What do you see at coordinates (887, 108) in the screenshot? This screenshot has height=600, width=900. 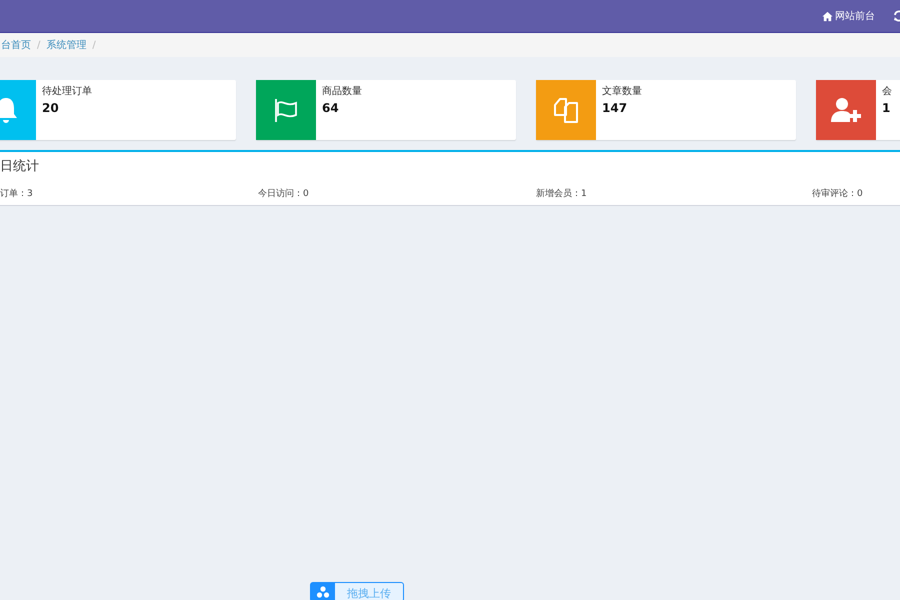 I see `card-value: 1` at bounding box center [887, 108].